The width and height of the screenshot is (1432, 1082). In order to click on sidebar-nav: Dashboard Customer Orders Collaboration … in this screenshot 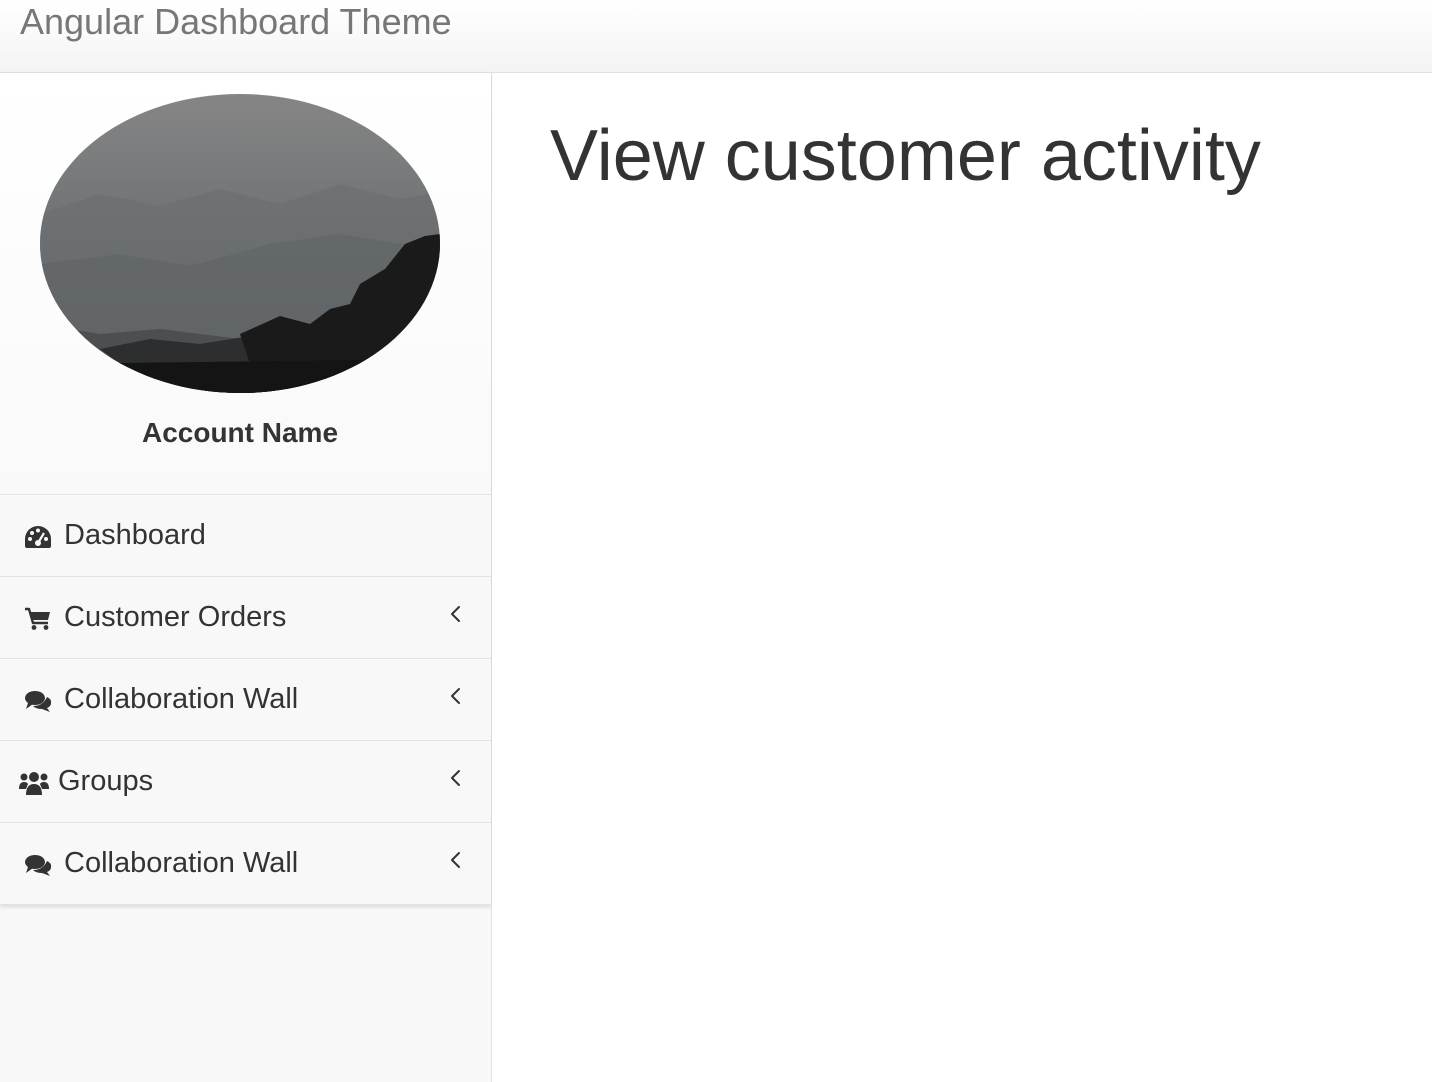, I will do `click(245, 699)`.